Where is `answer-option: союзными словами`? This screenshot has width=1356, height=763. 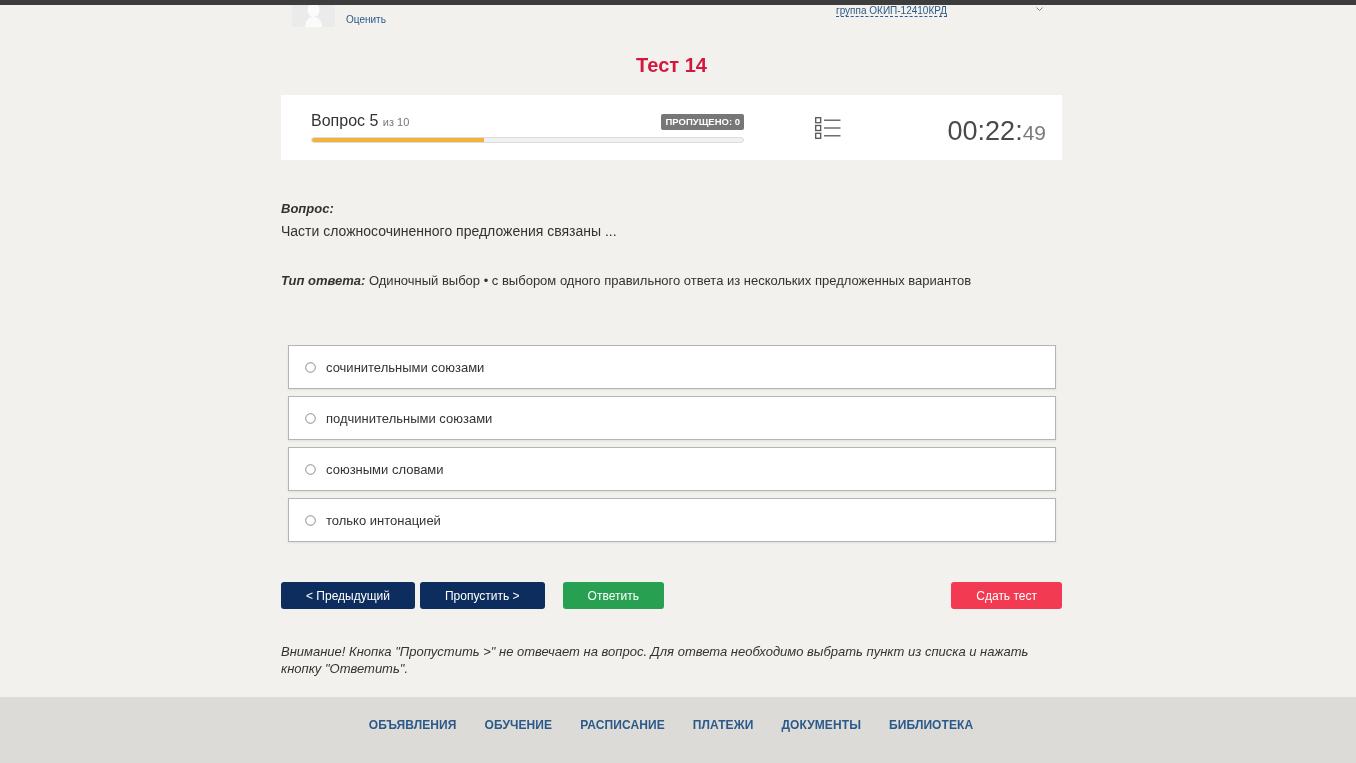
answer-option: союзными словами is located at coordinates (672, 469).